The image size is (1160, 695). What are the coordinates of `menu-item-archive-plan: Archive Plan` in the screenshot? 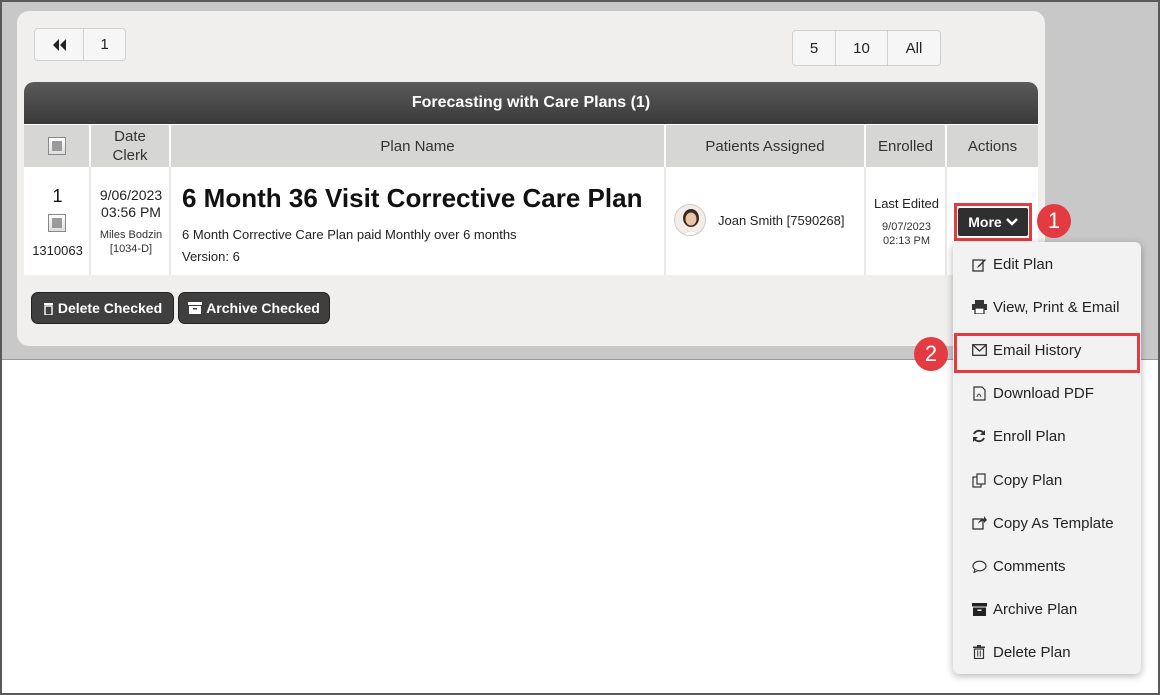 It's located at (1047, 609).